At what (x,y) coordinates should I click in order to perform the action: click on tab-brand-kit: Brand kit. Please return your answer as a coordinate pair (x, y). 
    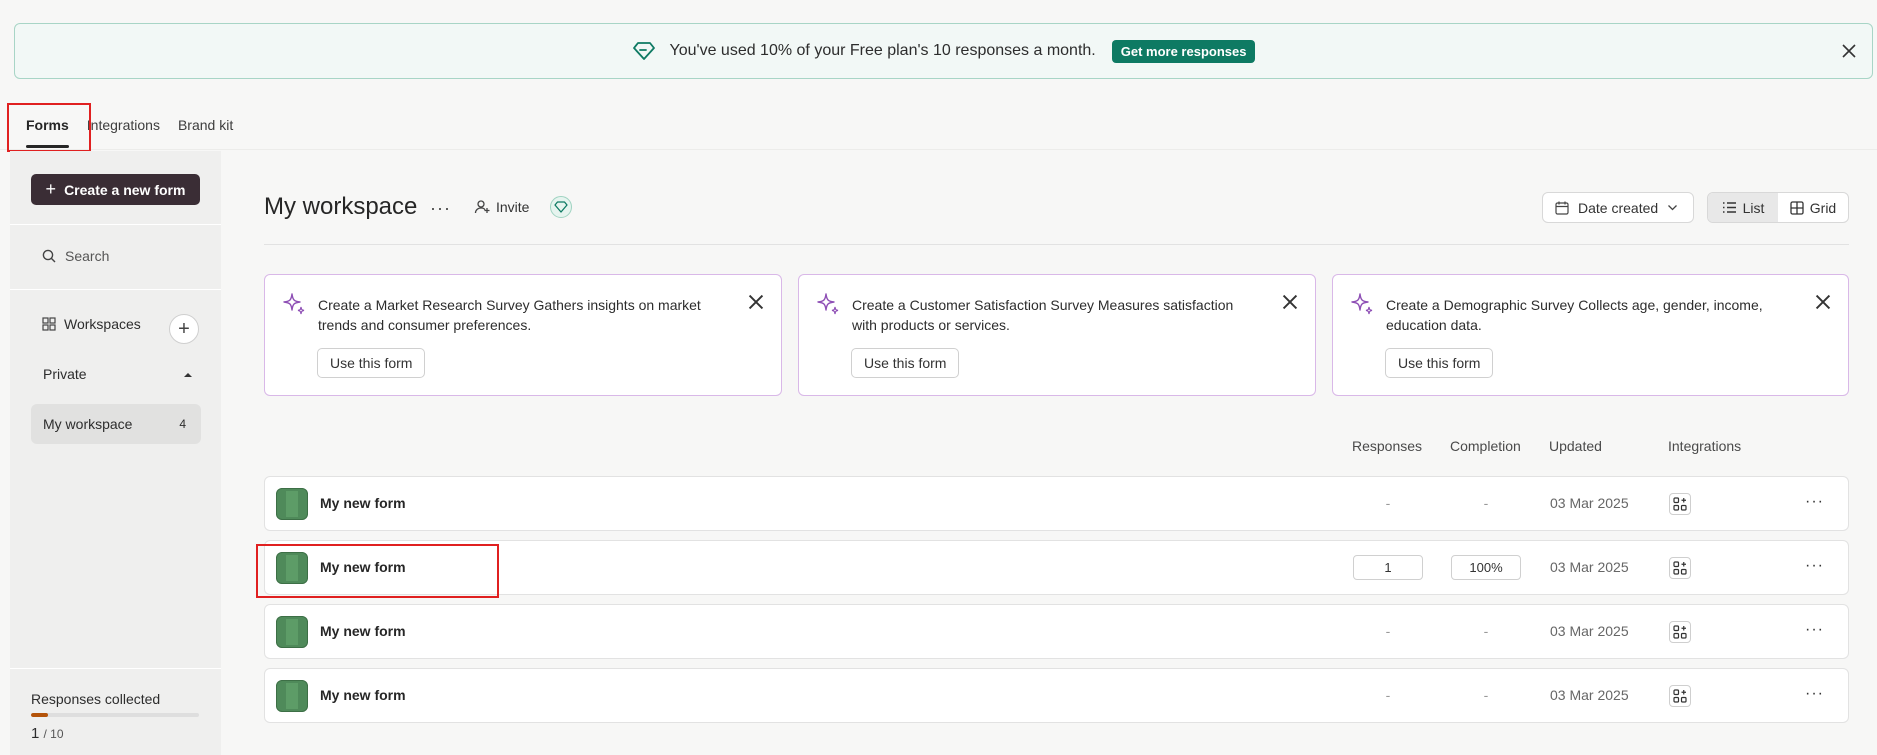
    Looking at the image, I should click on (205, 125).